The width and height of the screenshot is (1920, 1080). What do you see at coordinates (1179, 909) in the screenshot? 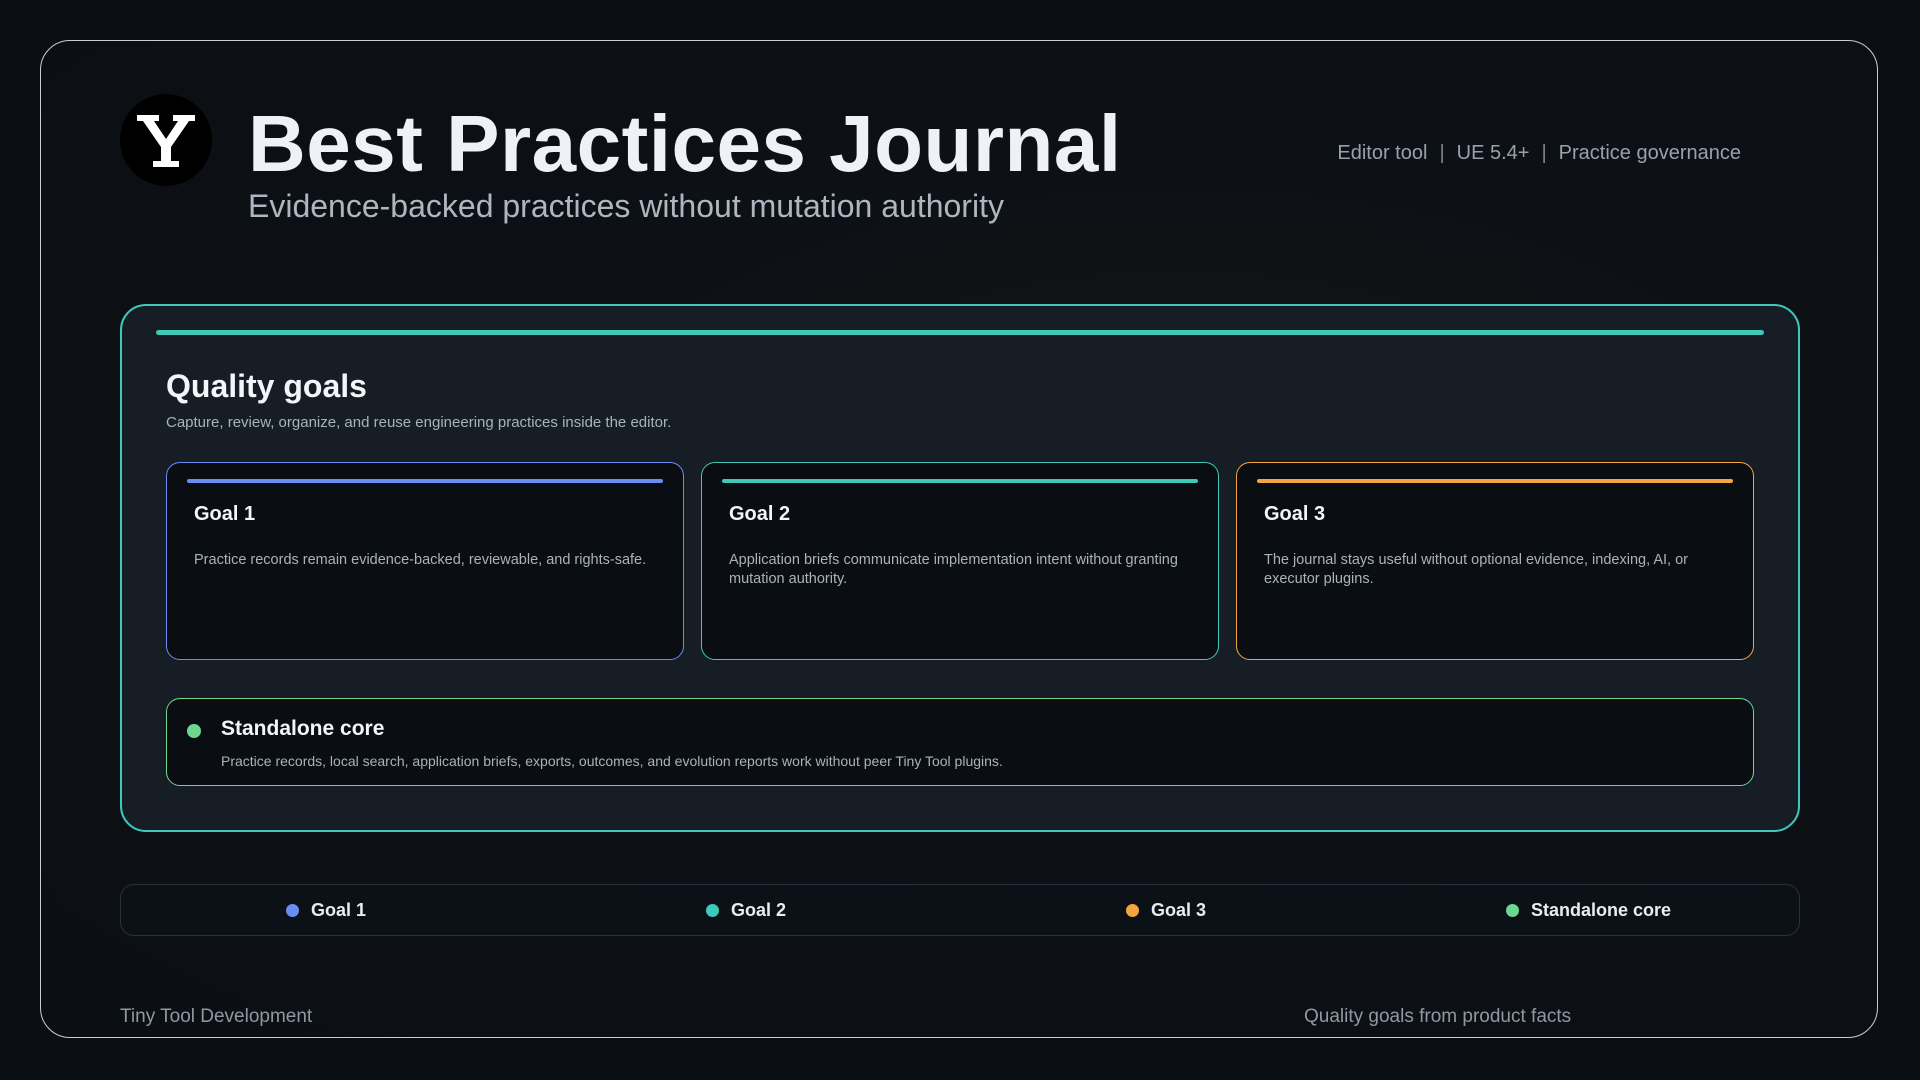
I see `legend-label: Goal 3` at bounding box center [1179, 909].